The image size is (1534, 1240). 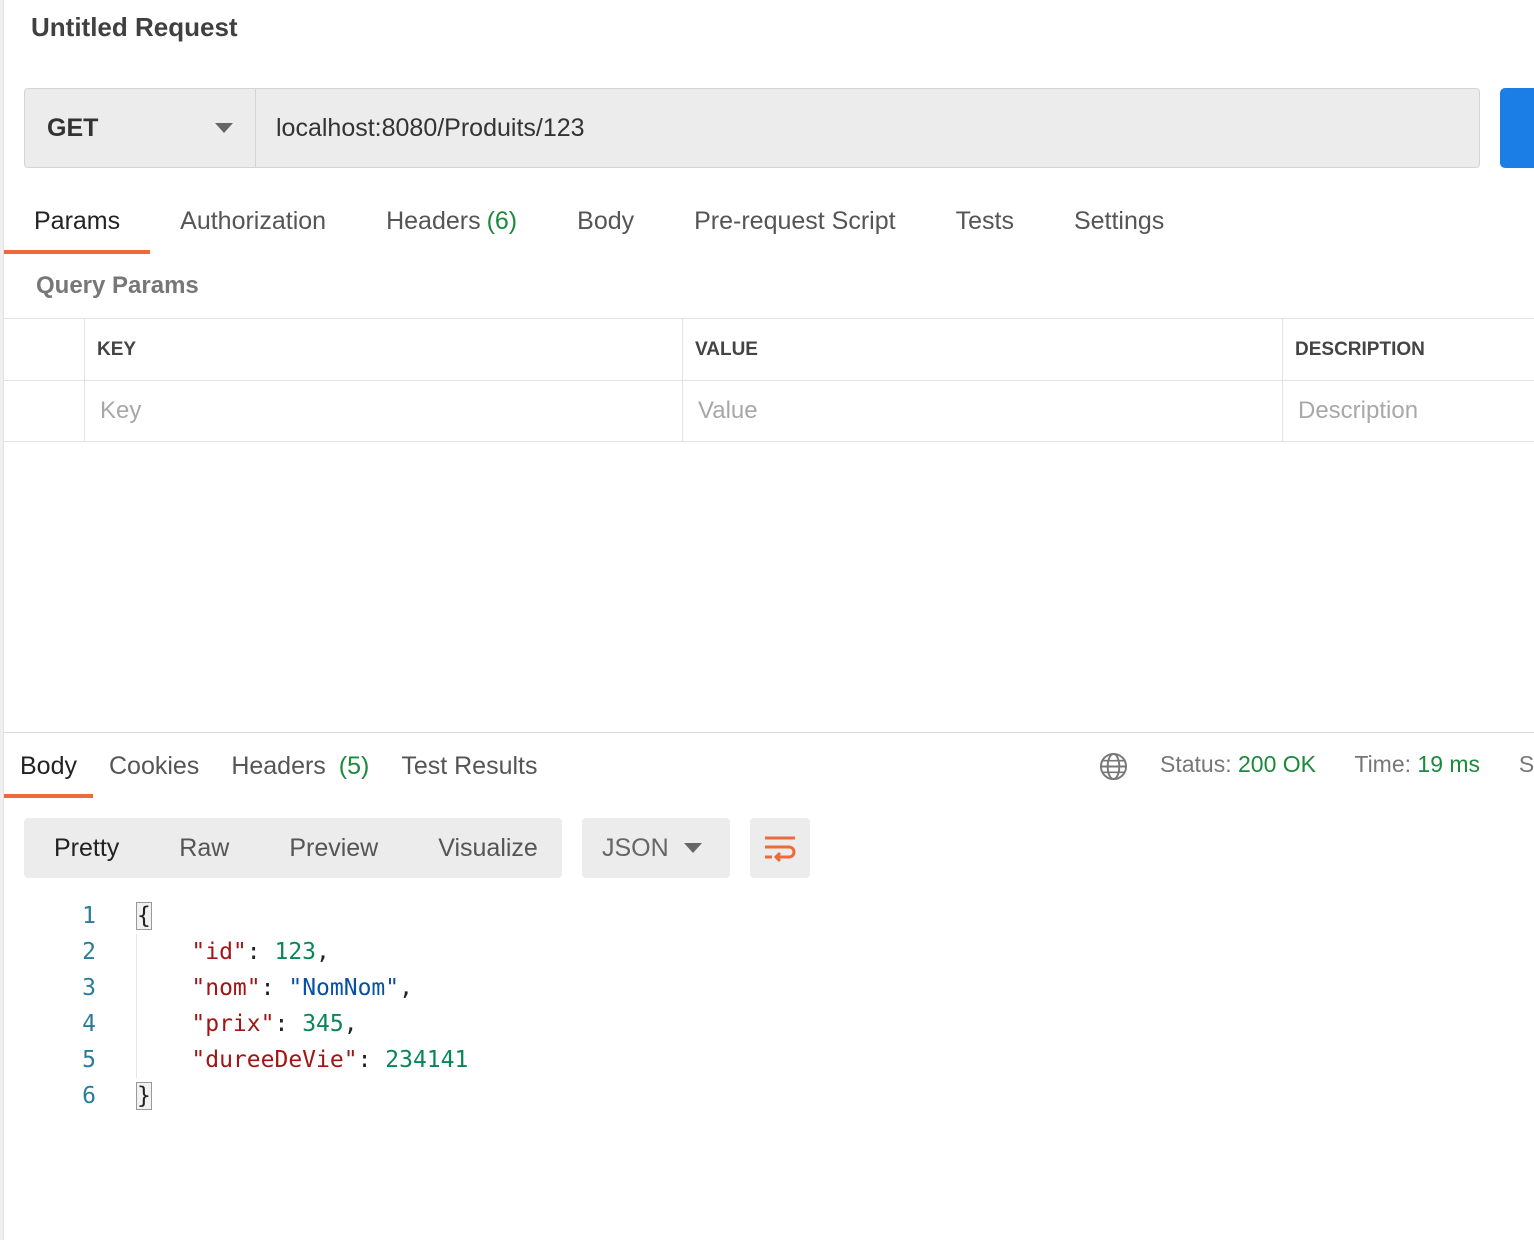 I want to click on key-input: Key, so click(x=384, y=411).